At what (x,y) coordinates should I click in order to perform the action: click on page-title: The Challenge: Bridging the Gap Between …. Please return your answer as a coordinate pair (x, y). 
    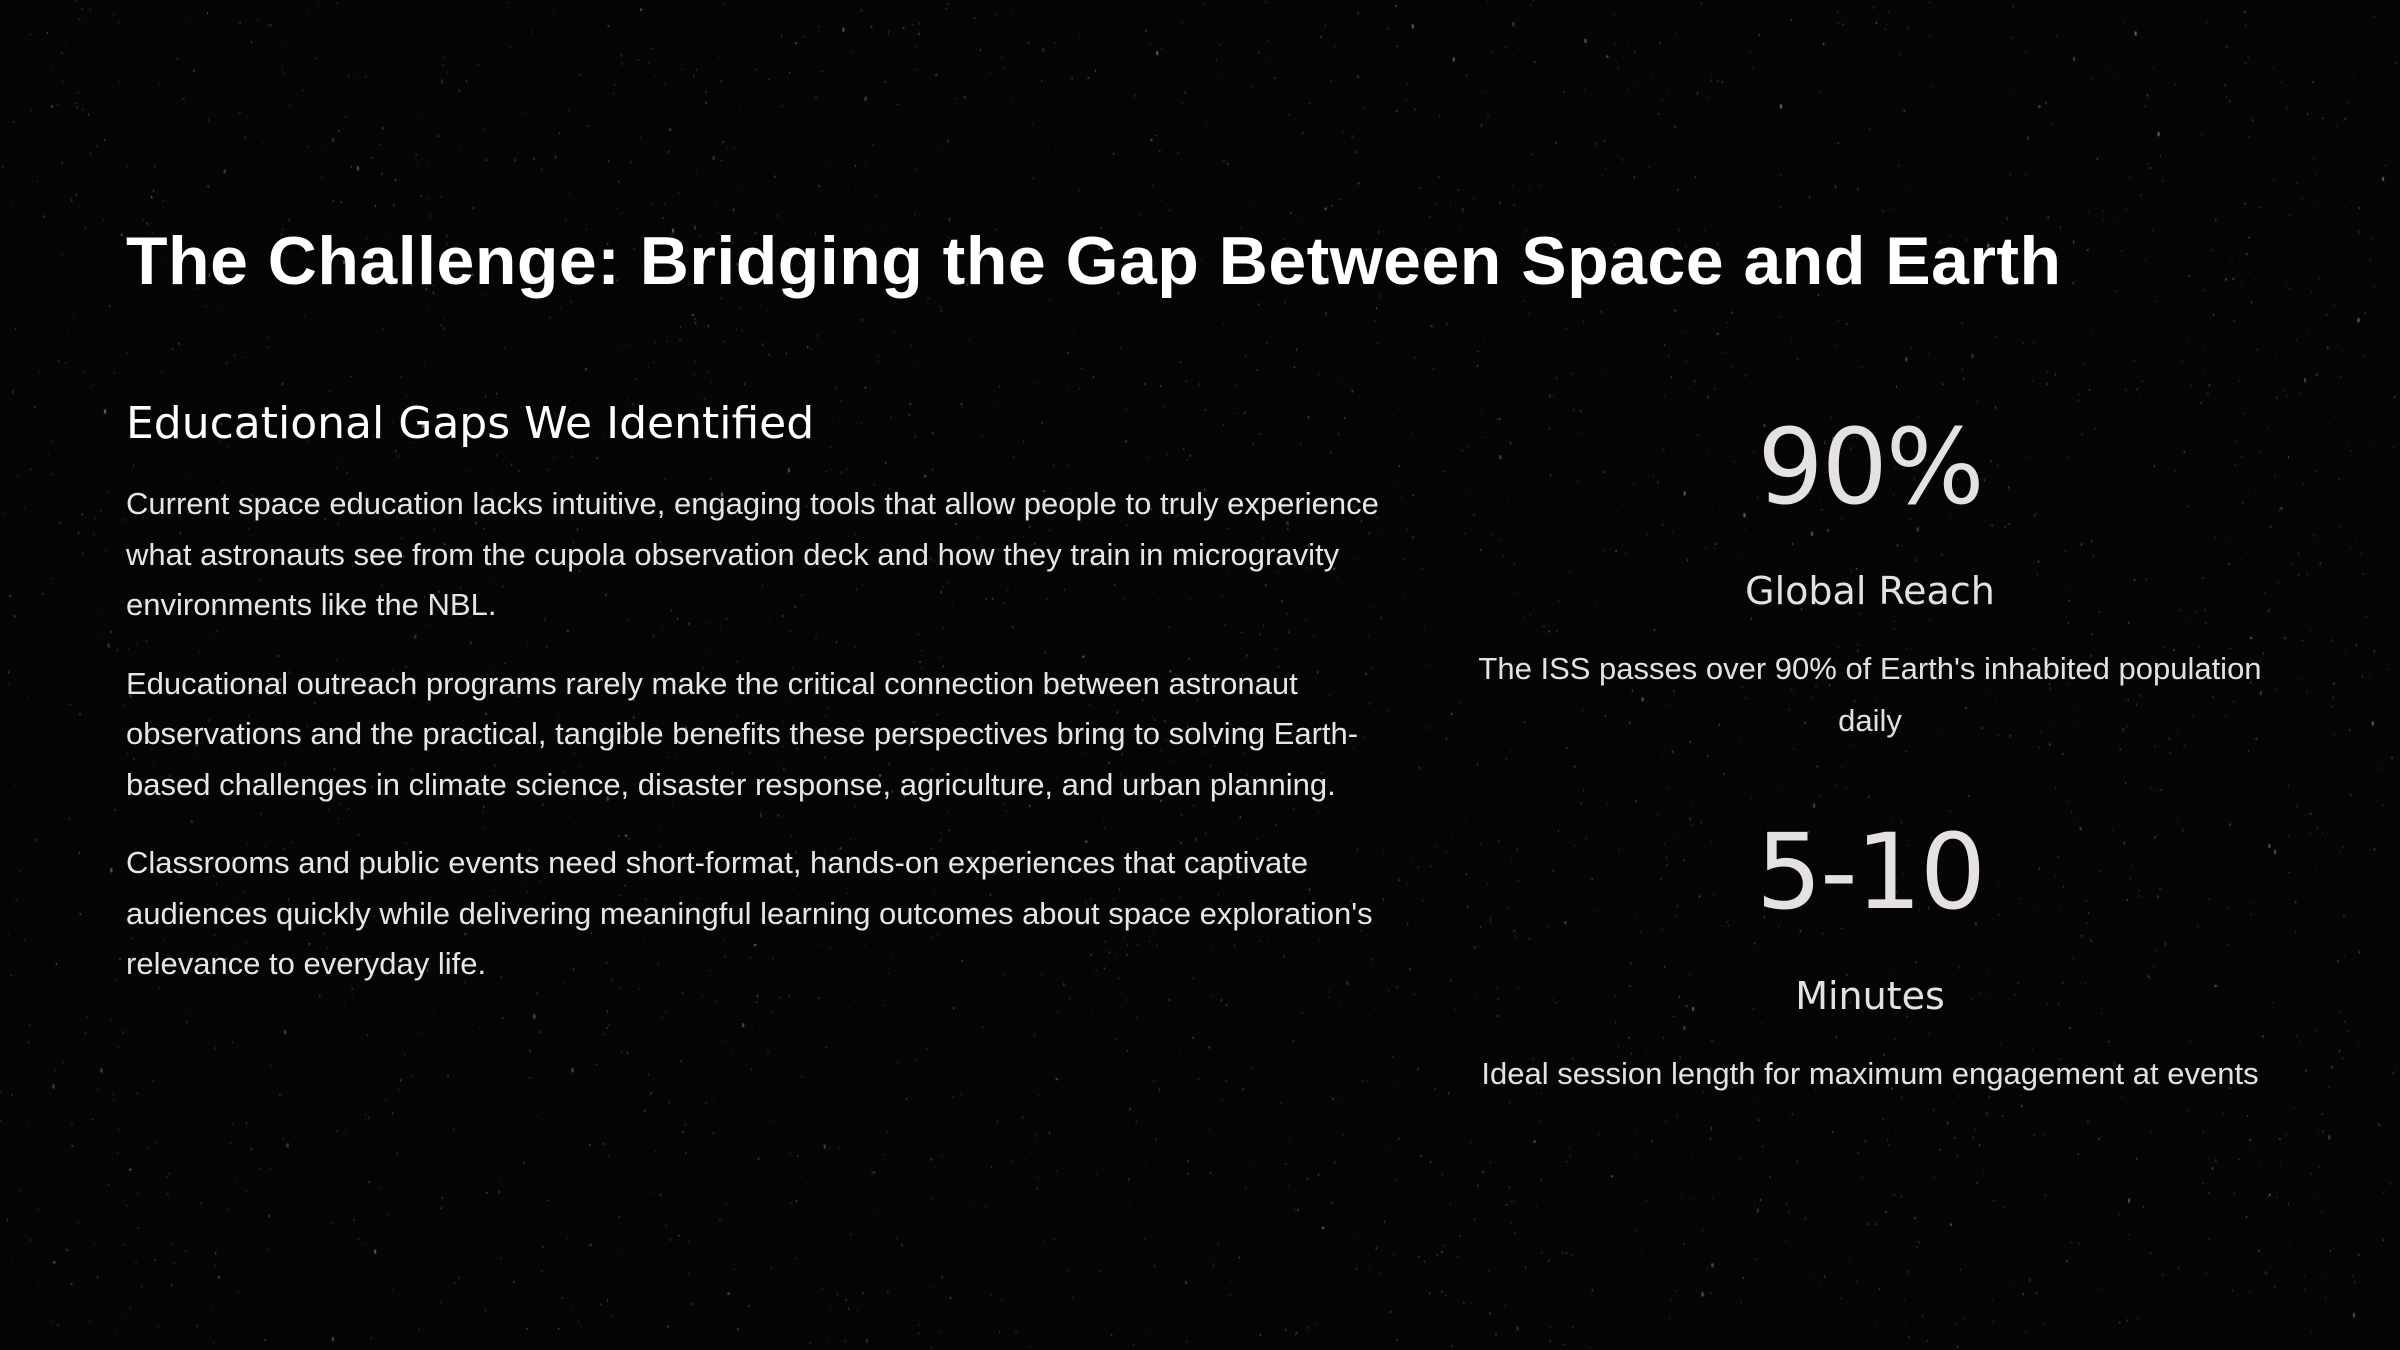
    Looking at the image, I should click on (1094, 261).